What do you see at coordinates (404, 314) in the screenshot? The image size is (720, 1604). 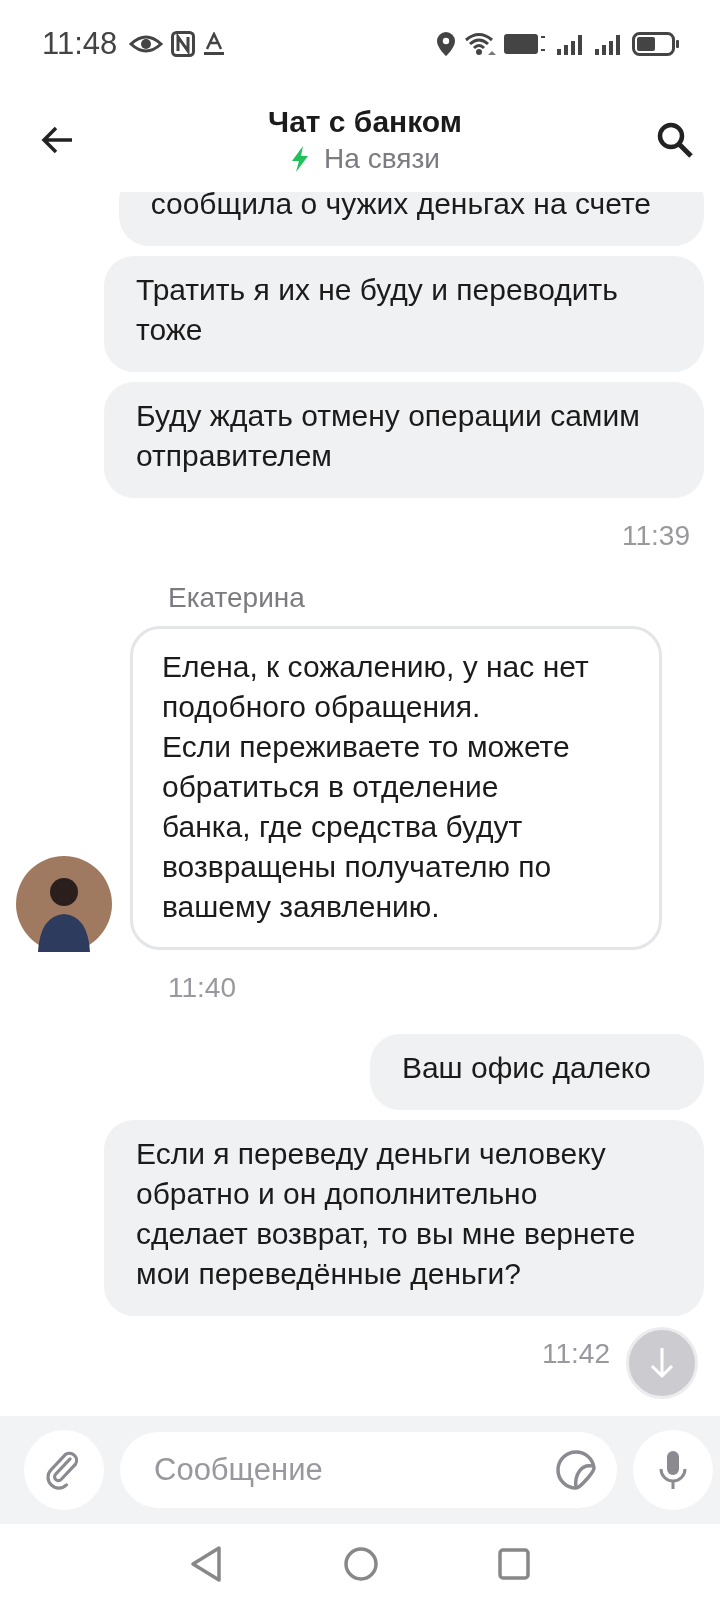 I see `message-bubble: Тратить я их не буду и переводить тоже` at bounding box center [404, 314].